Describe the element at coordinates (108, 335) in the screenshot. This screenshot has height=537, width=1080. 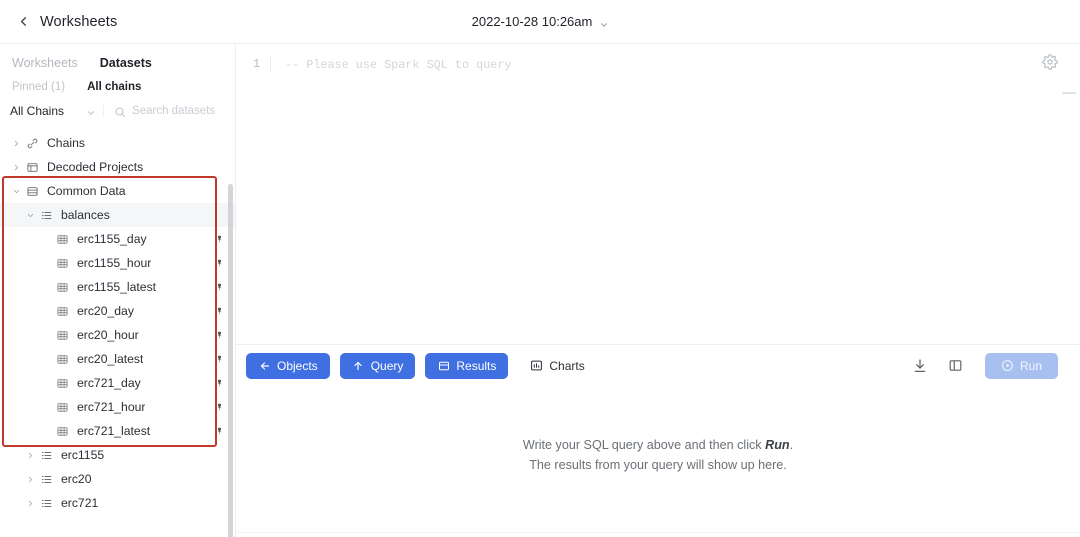
I see `tree-item-label: erc20_hour` at that location.